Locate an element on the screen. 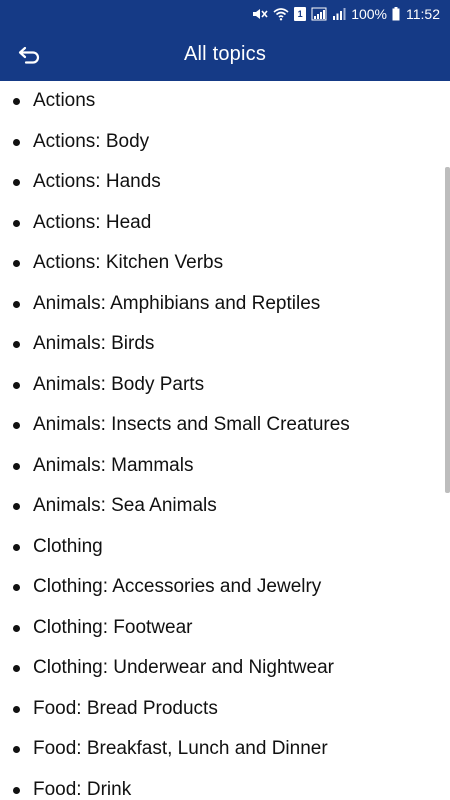  page-title: All topics is located at coordinates (225, 54).